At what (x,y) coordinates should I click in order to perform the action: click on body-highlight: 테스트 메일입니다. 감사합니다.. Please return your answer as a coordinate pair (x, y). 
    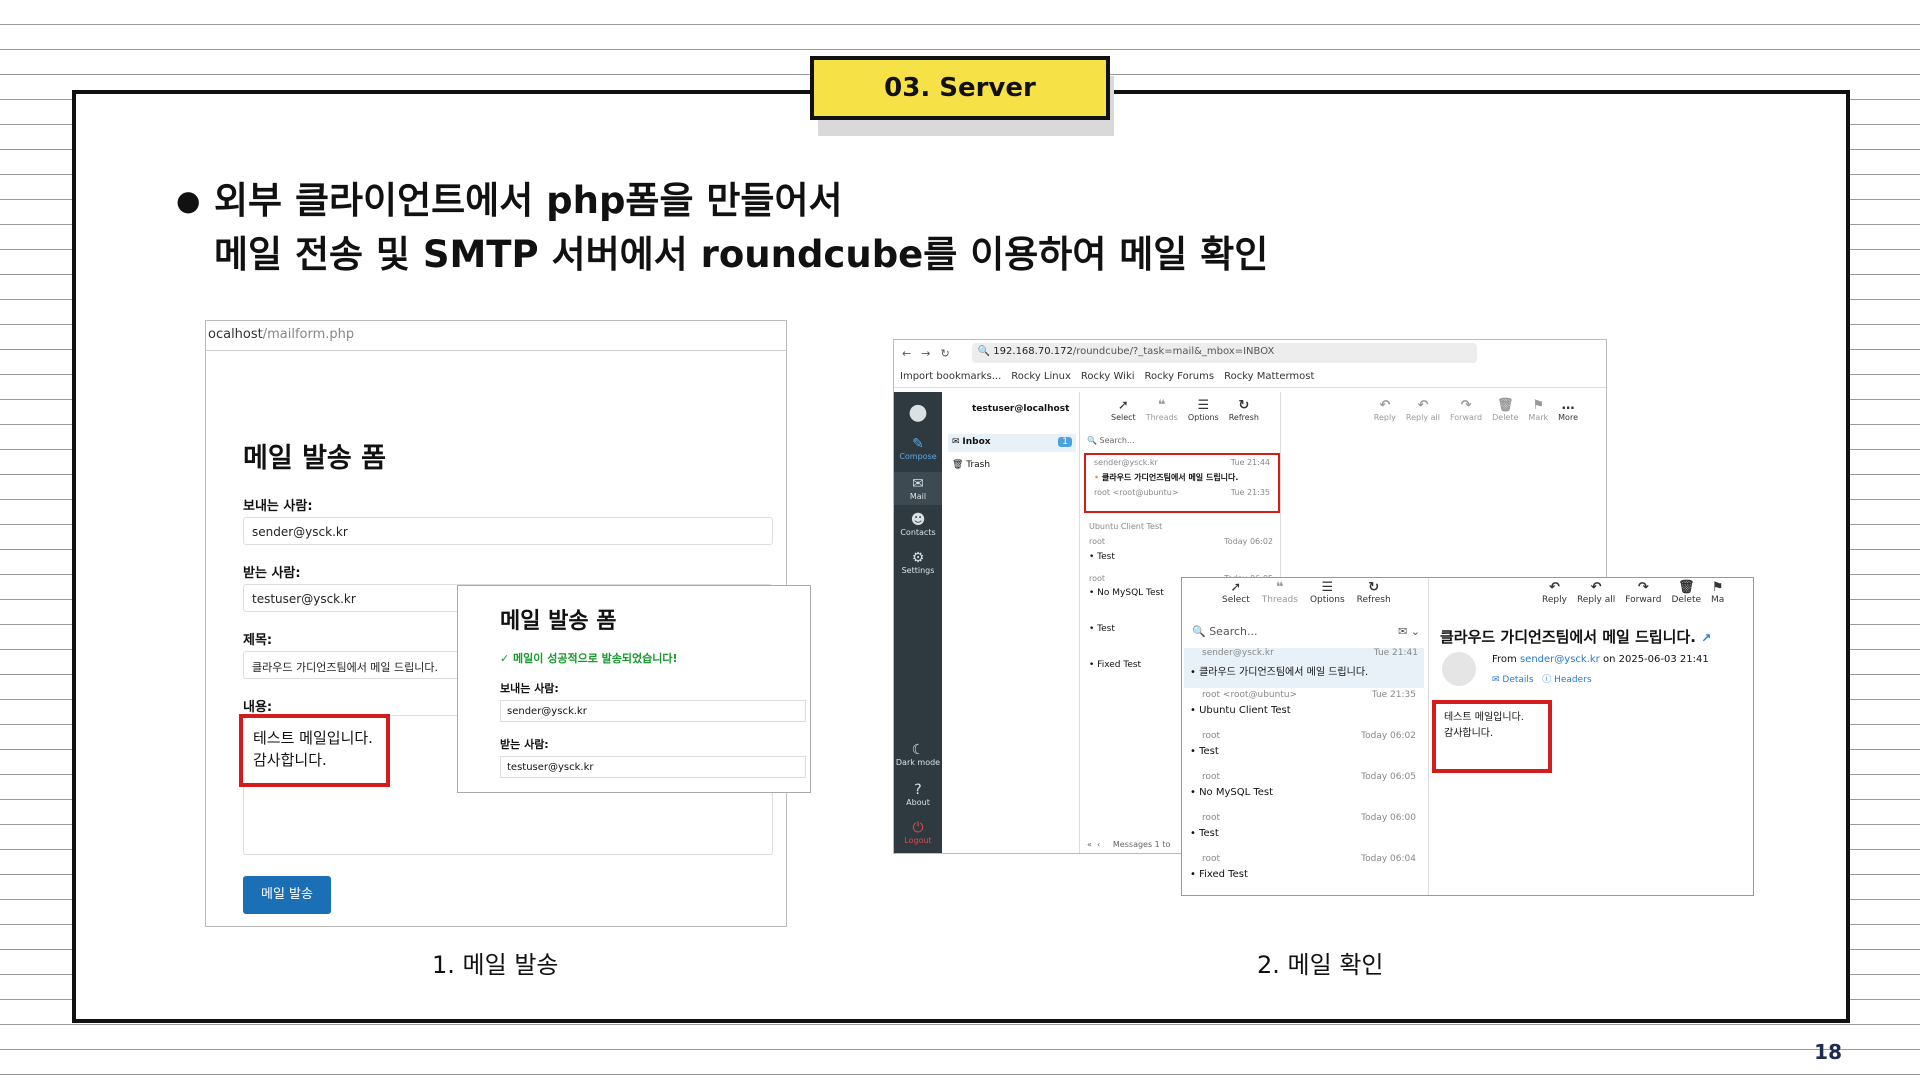
    Looking at the image, I should click on (314, 750).